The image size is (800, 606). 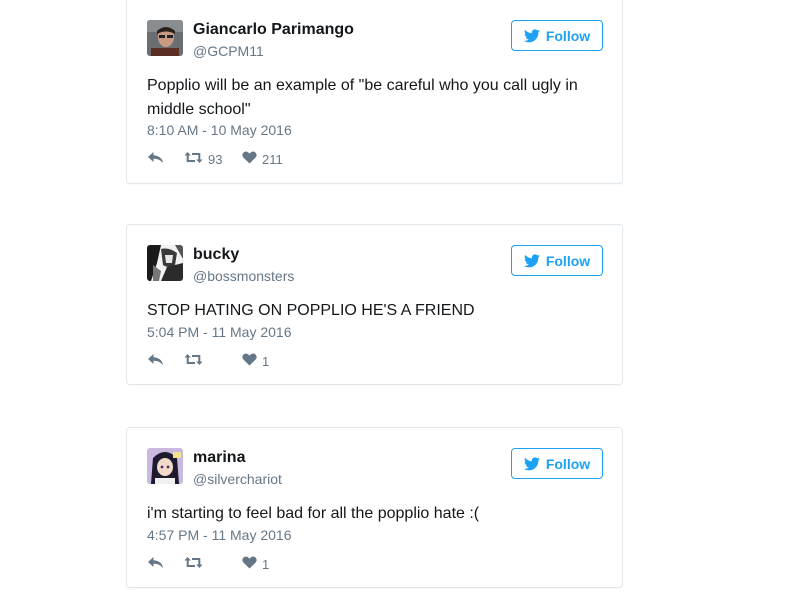 What do you see at coordinates (237, 479) in the screenshot?
I see `author-handle: @silverchariot` at bounding box center [237, 479].